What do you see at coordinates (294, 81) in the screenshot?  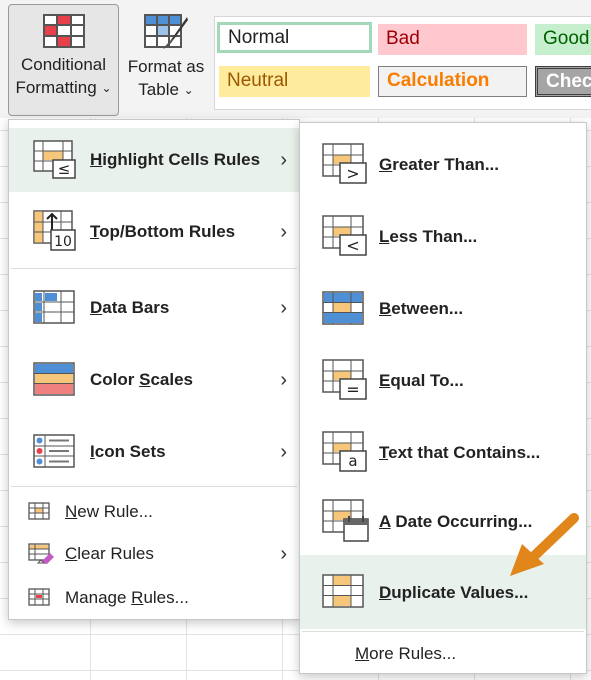 I see `style-neutral: Neutral` at bounding box center [294, 81].